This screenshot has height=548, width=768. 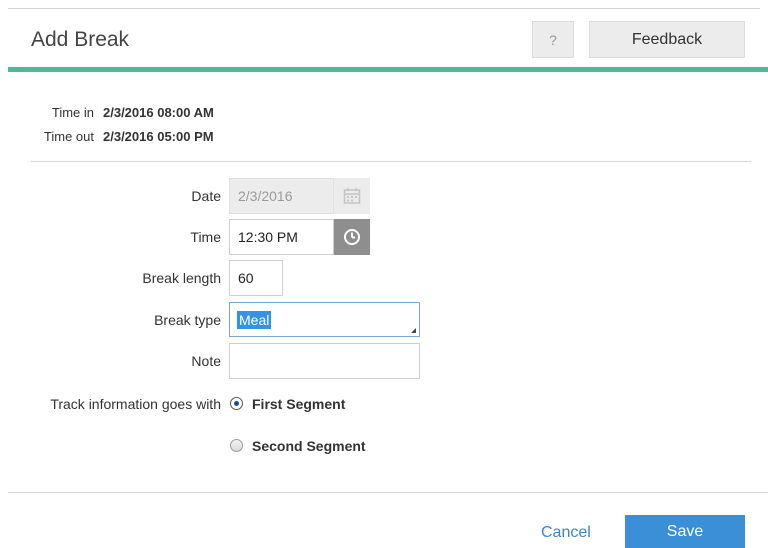 I want to click on time-in-label: Time in, so click(x=72, y=112).